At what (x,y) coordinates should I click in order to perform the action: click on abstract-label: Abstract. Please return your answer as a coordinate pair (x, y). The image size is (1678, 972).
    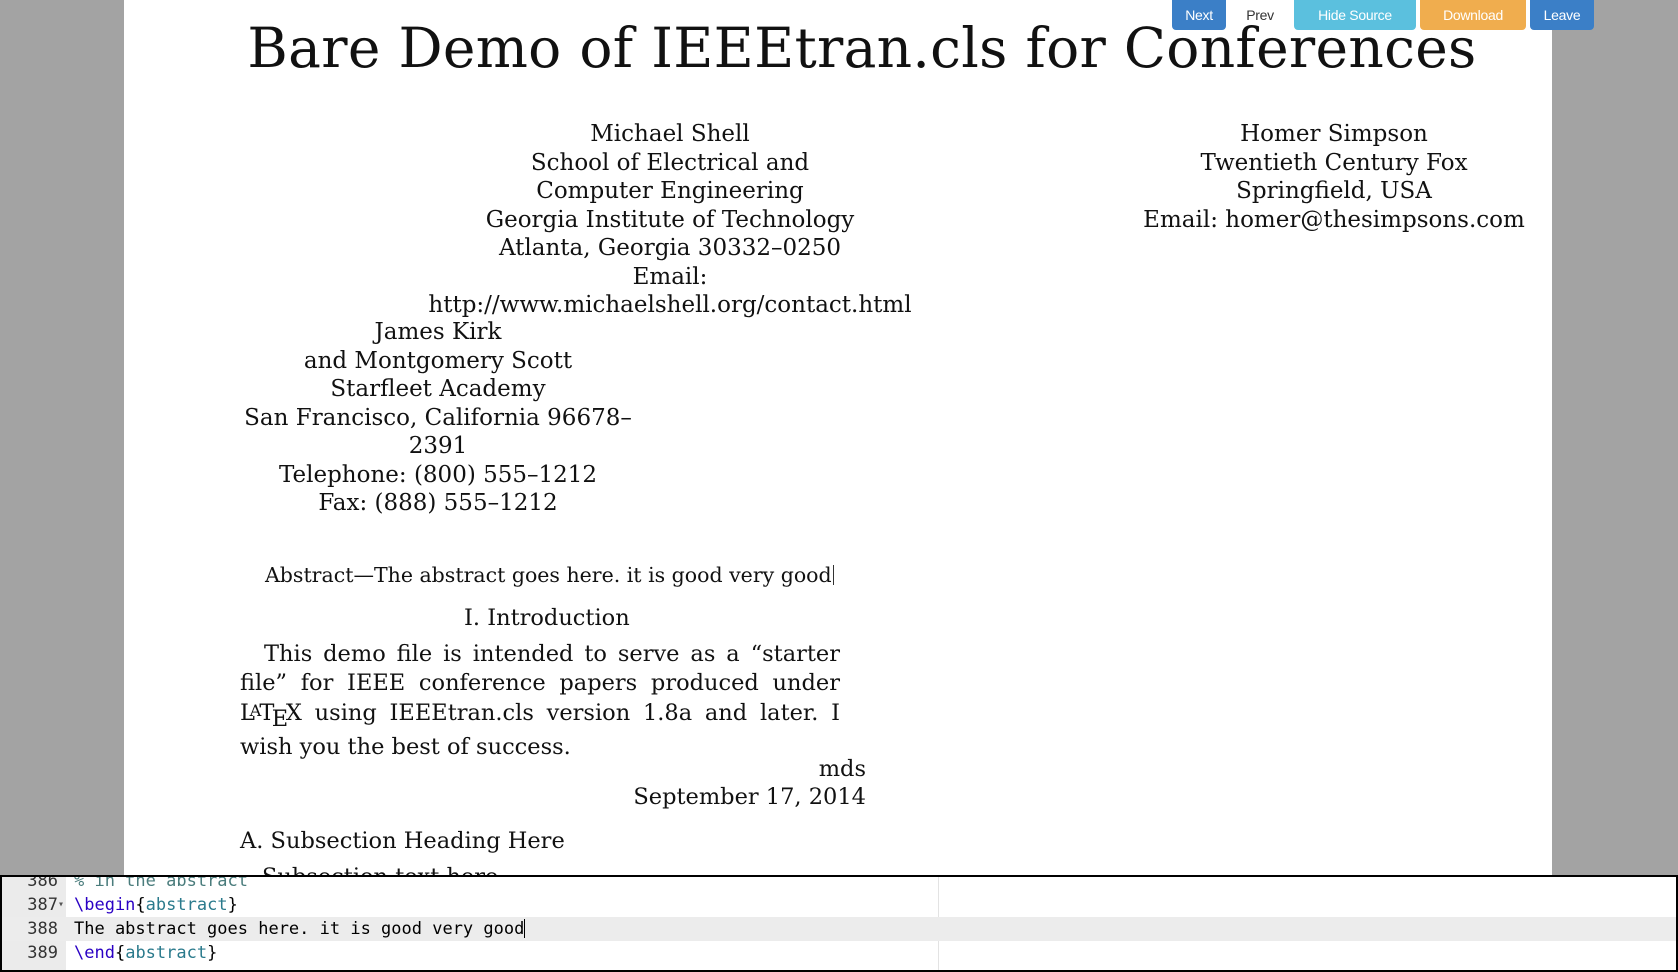
    Looking at the image, I should click on (309, 575).